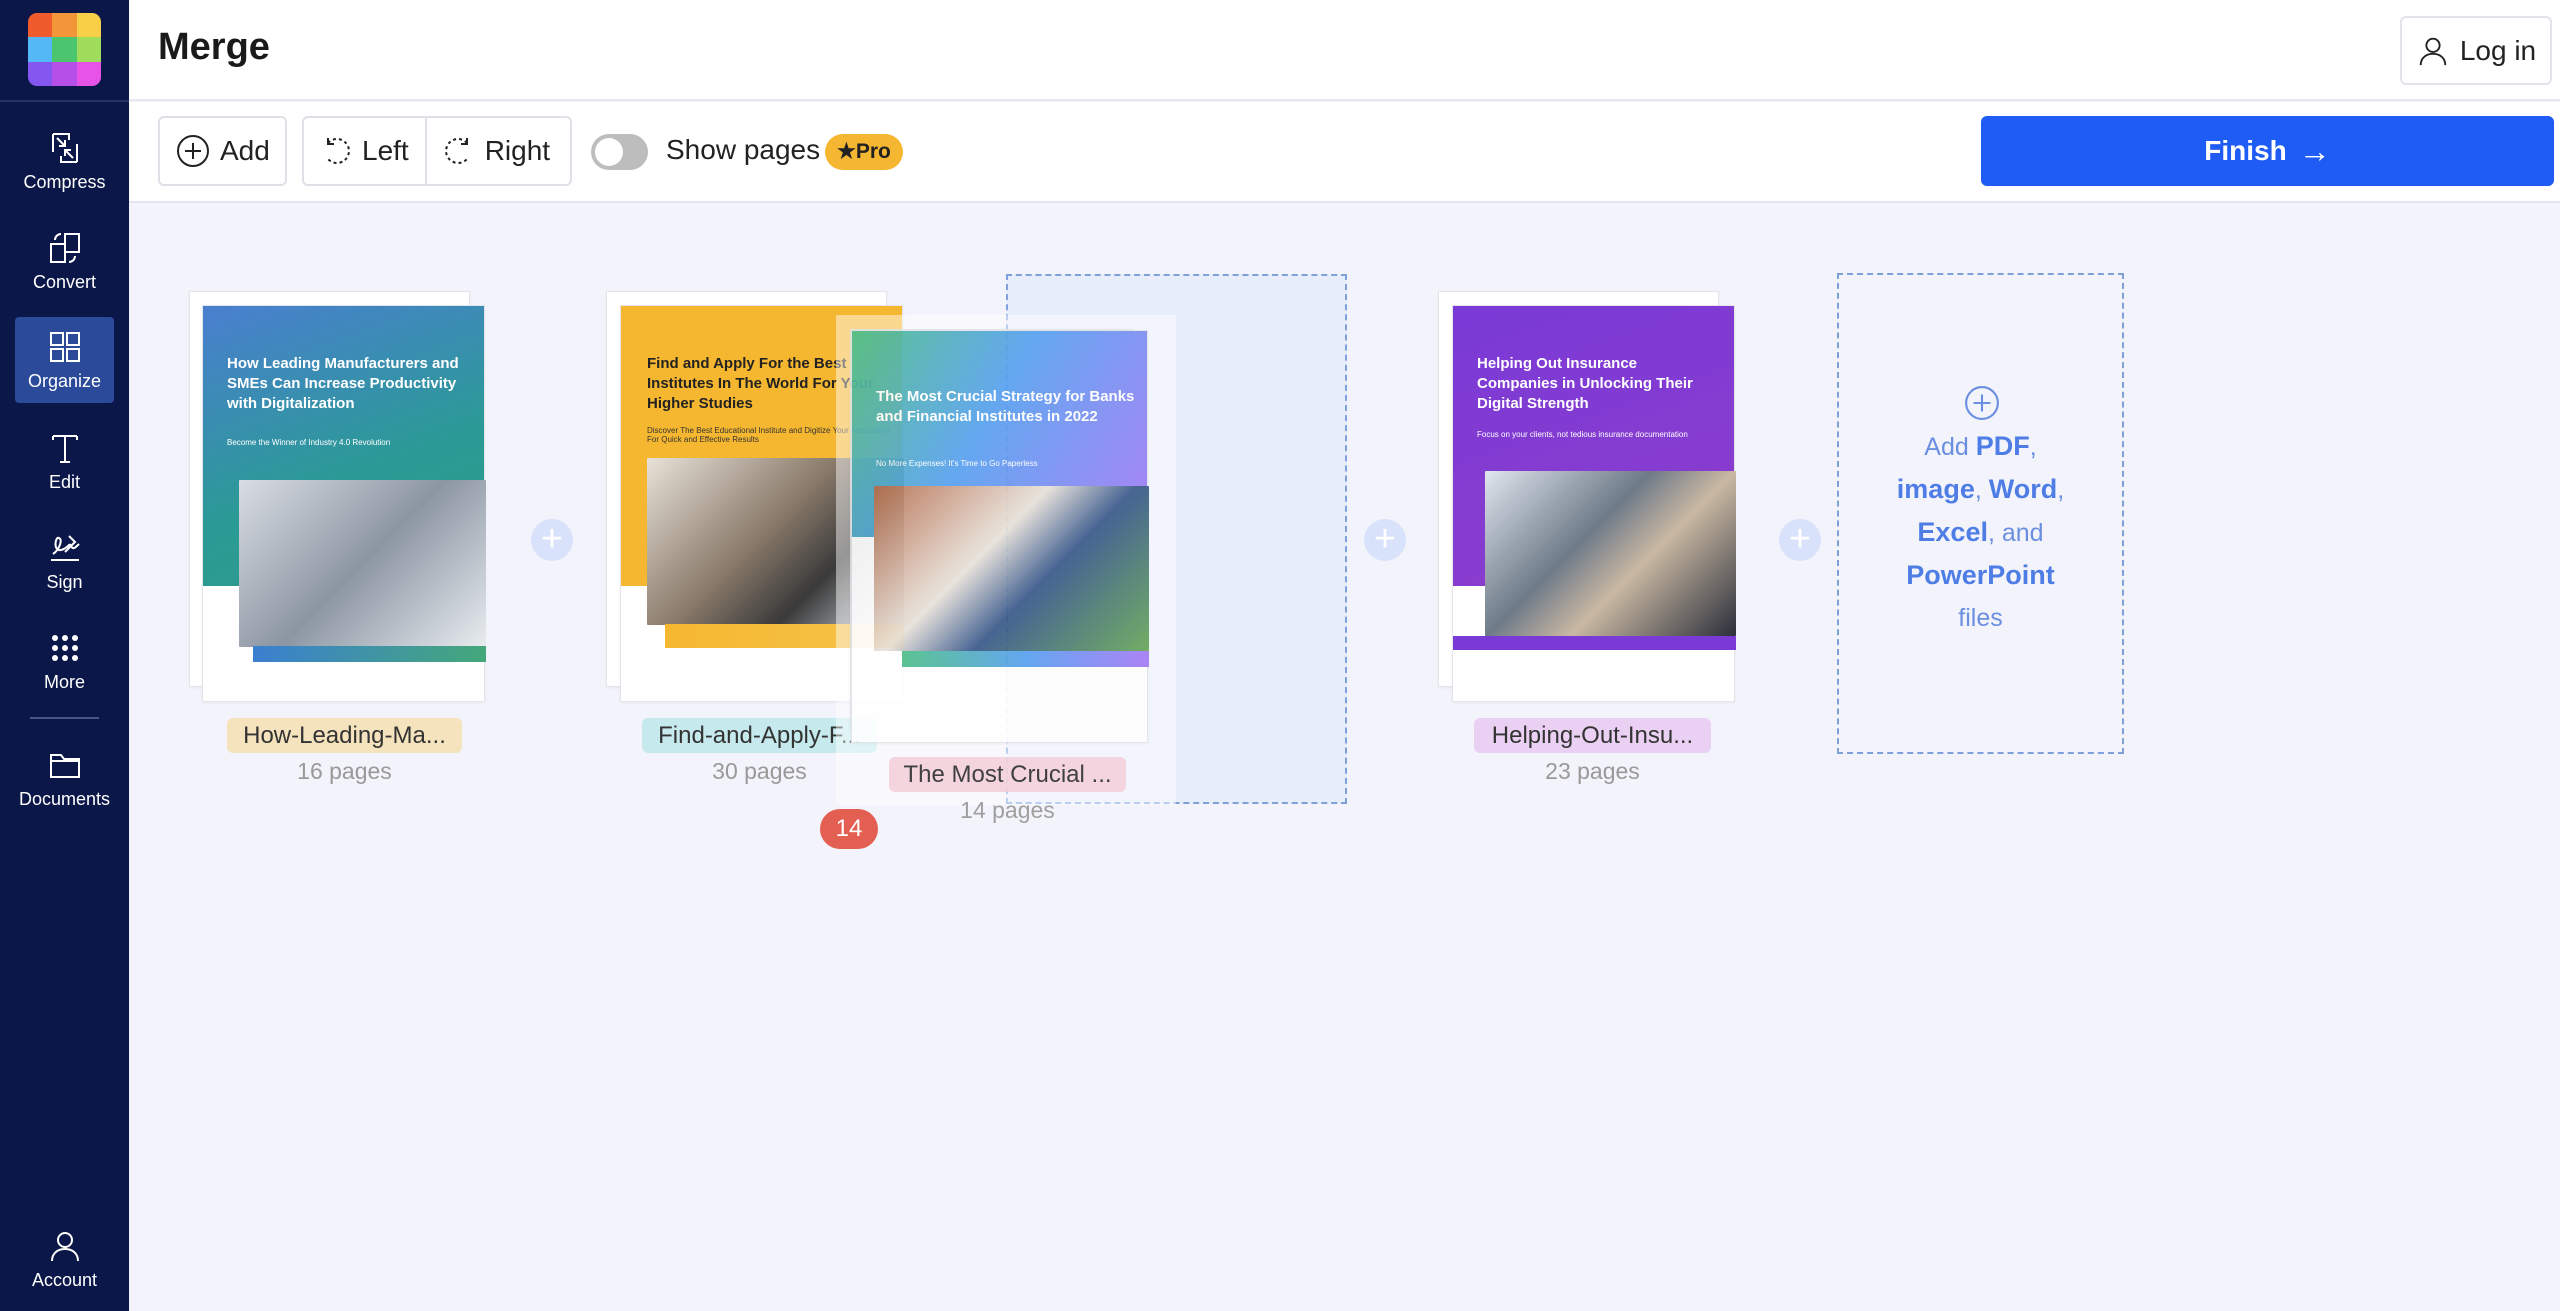  Describe the element at coordinates (64, 449) in the screenshot. I see `text-edit-icon` at that location.